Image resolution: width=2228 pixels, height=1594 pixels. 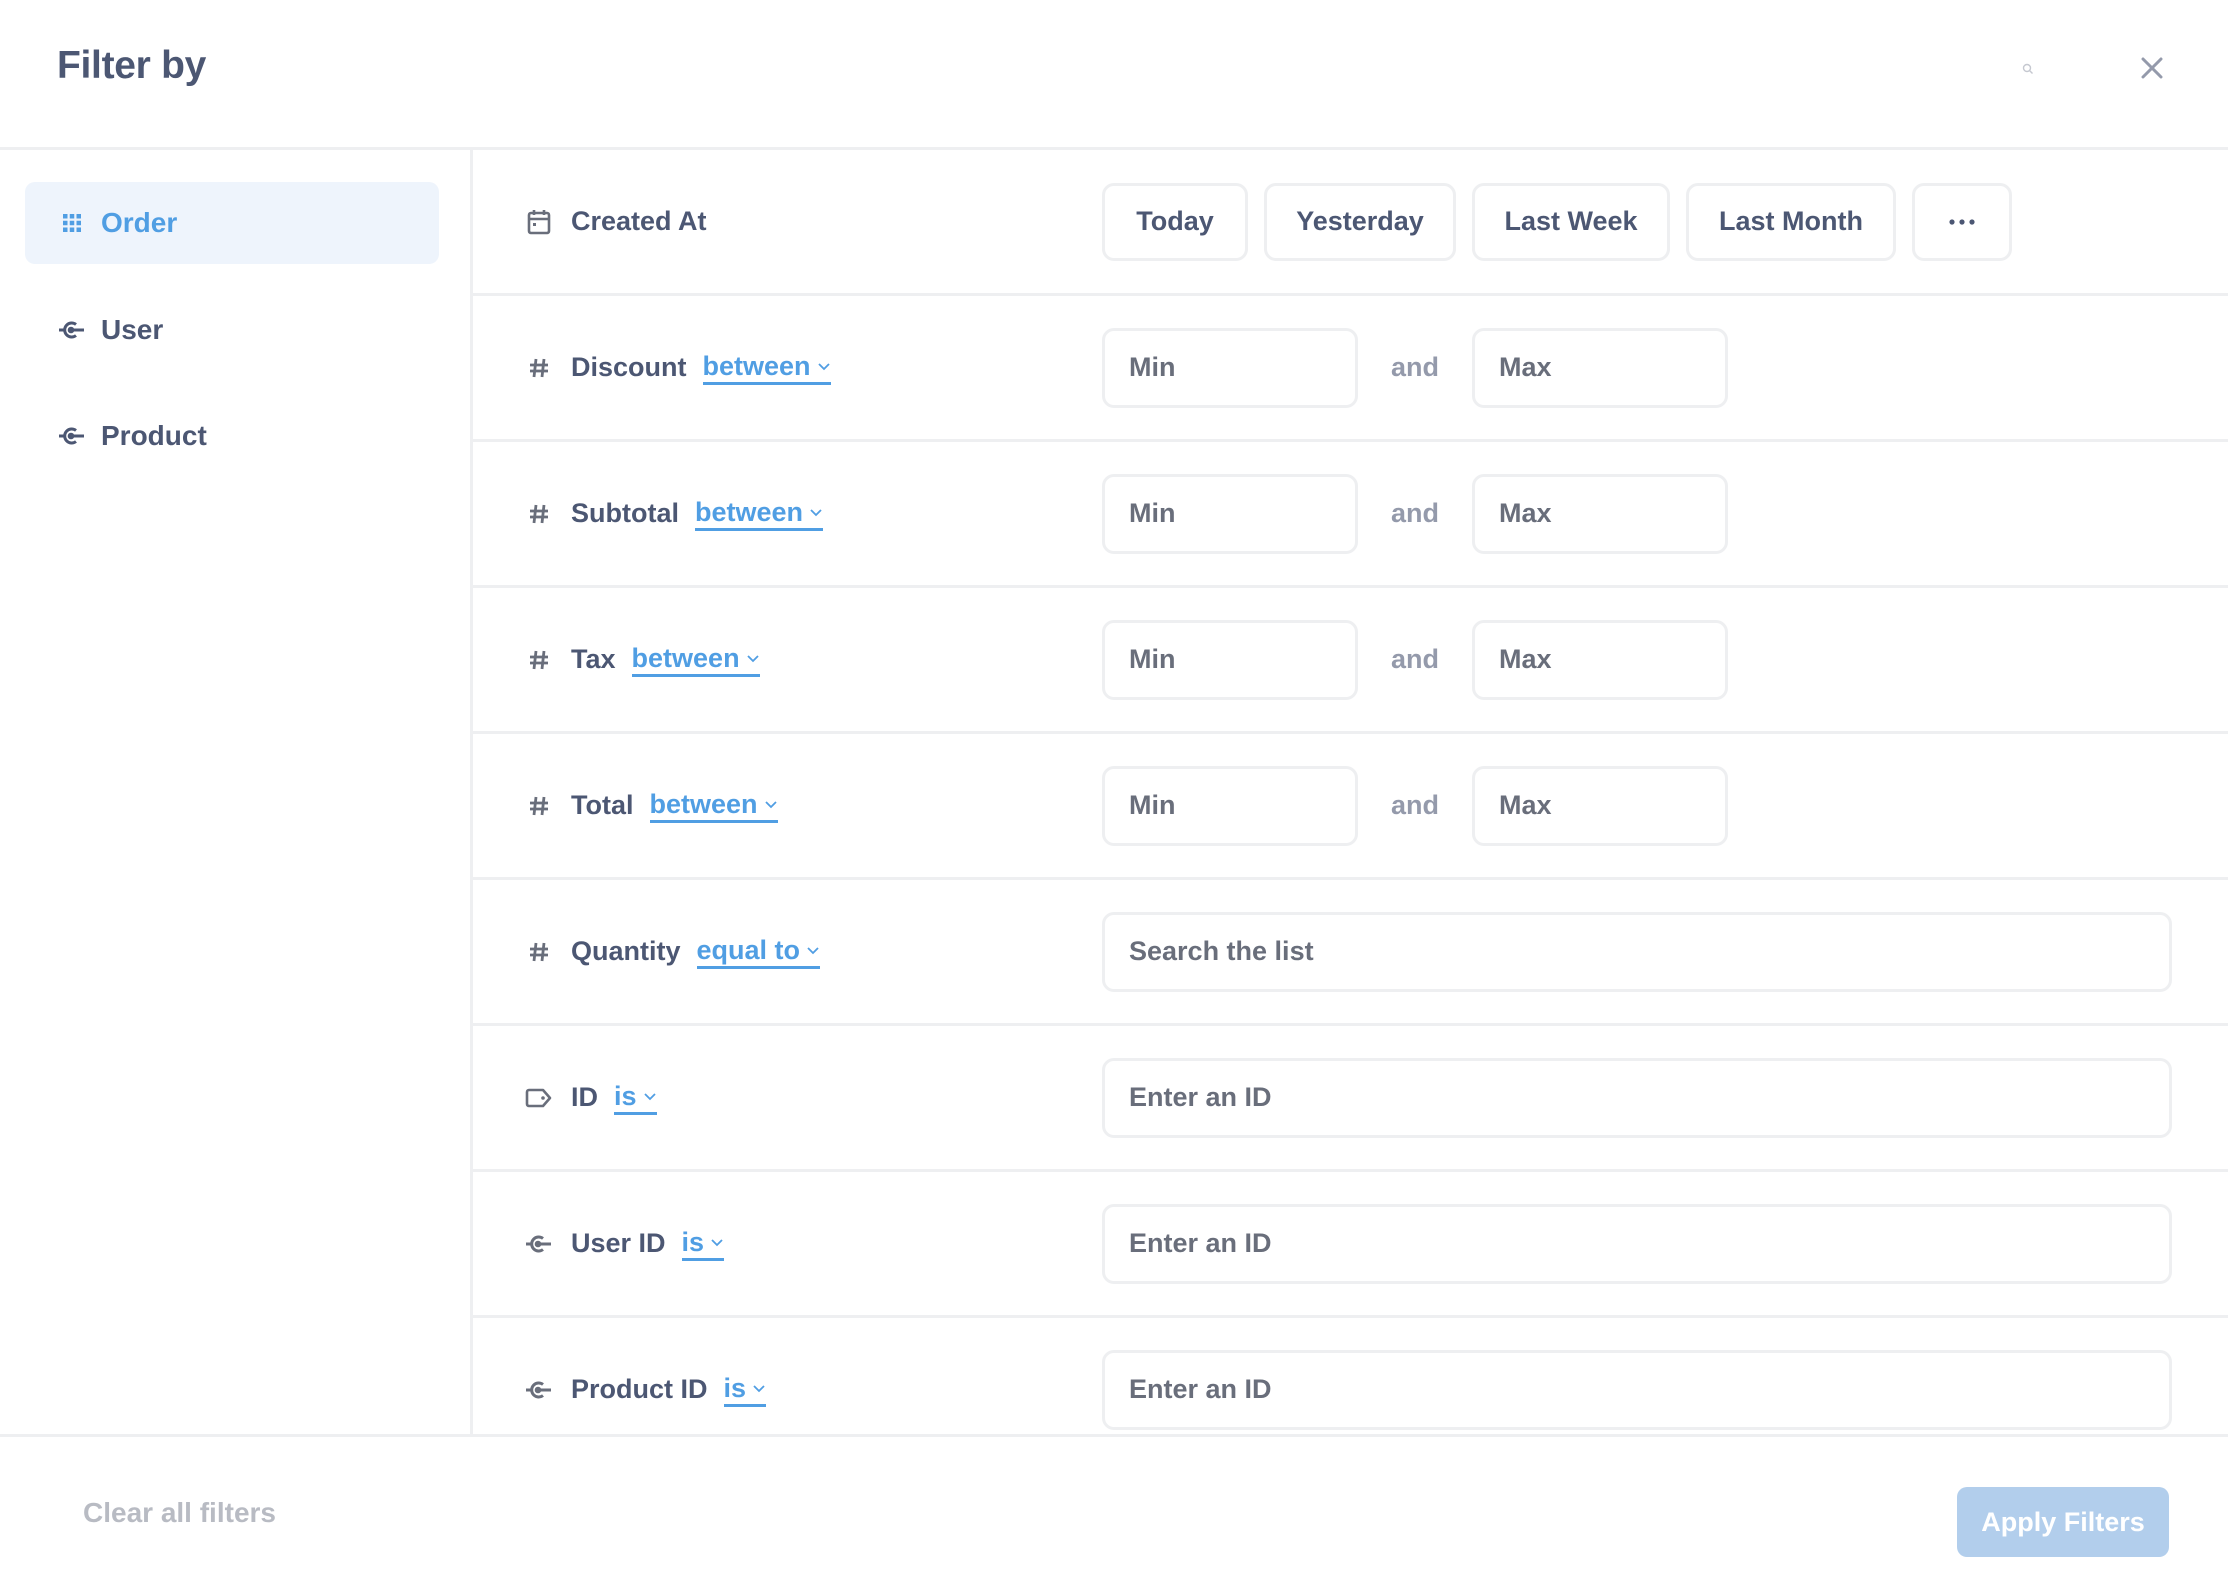 What do you see at coordinates (625, 513) in the screenshot?
I see `filter-label: Subtotal` at bounding box center [625, 513].